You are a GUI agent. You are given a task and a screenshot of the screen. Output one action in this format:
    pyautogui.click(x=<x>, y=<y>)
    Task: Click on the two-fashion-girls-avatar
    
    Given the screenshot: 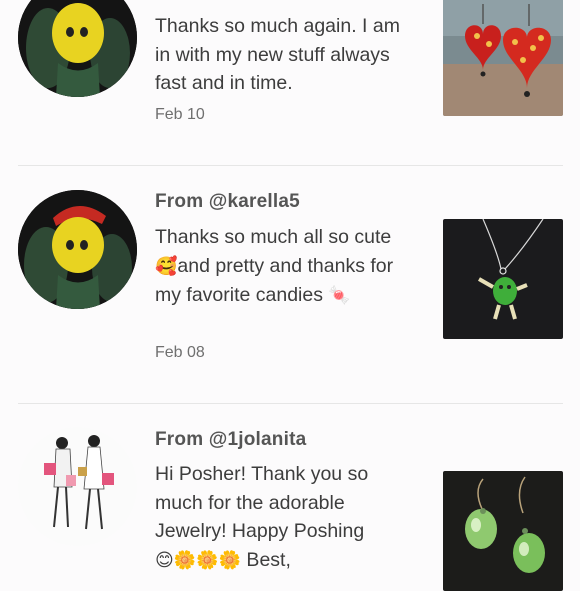 What is the action you would take?
    pyautogui.click(x=77, y=486)
    